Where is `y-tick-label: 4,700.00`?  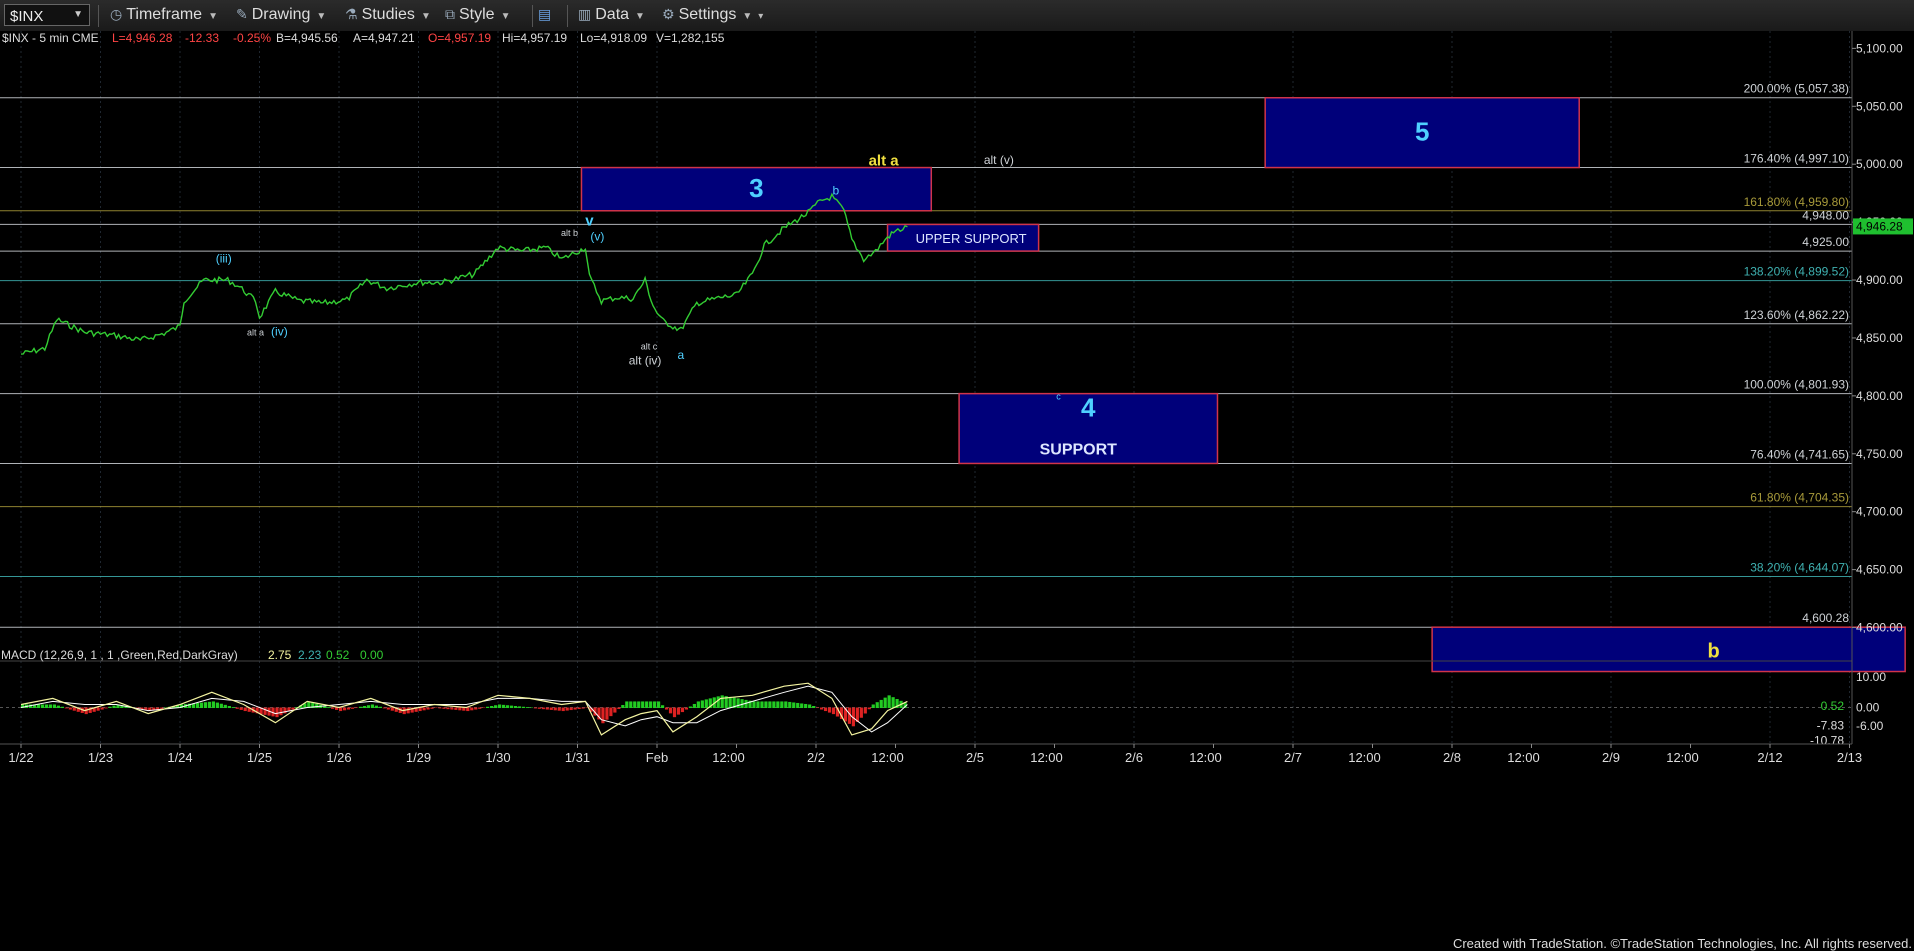 y-tick-label: 4,700.00 is located at coordinates (1879, 512).